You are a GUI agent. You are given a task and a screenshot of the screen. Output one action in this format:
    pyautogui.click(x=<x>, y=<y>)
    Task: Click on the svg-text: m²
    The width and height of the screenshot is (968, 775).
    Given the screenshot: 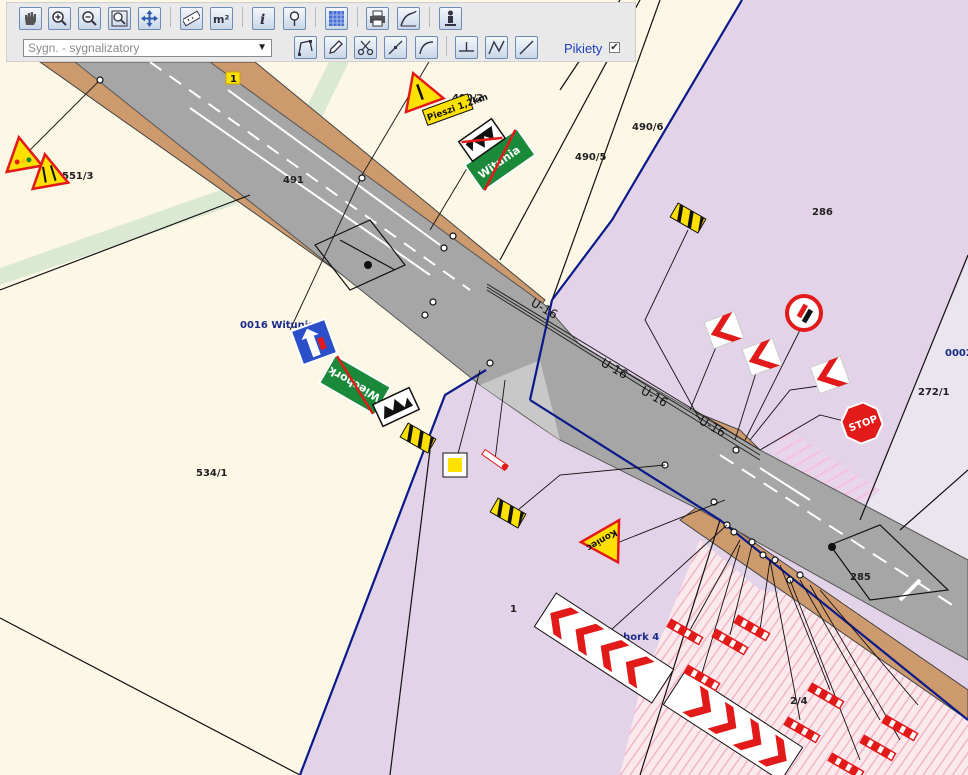 What is the action you would take?
    pyautogui.click(x=221, y=19)
    